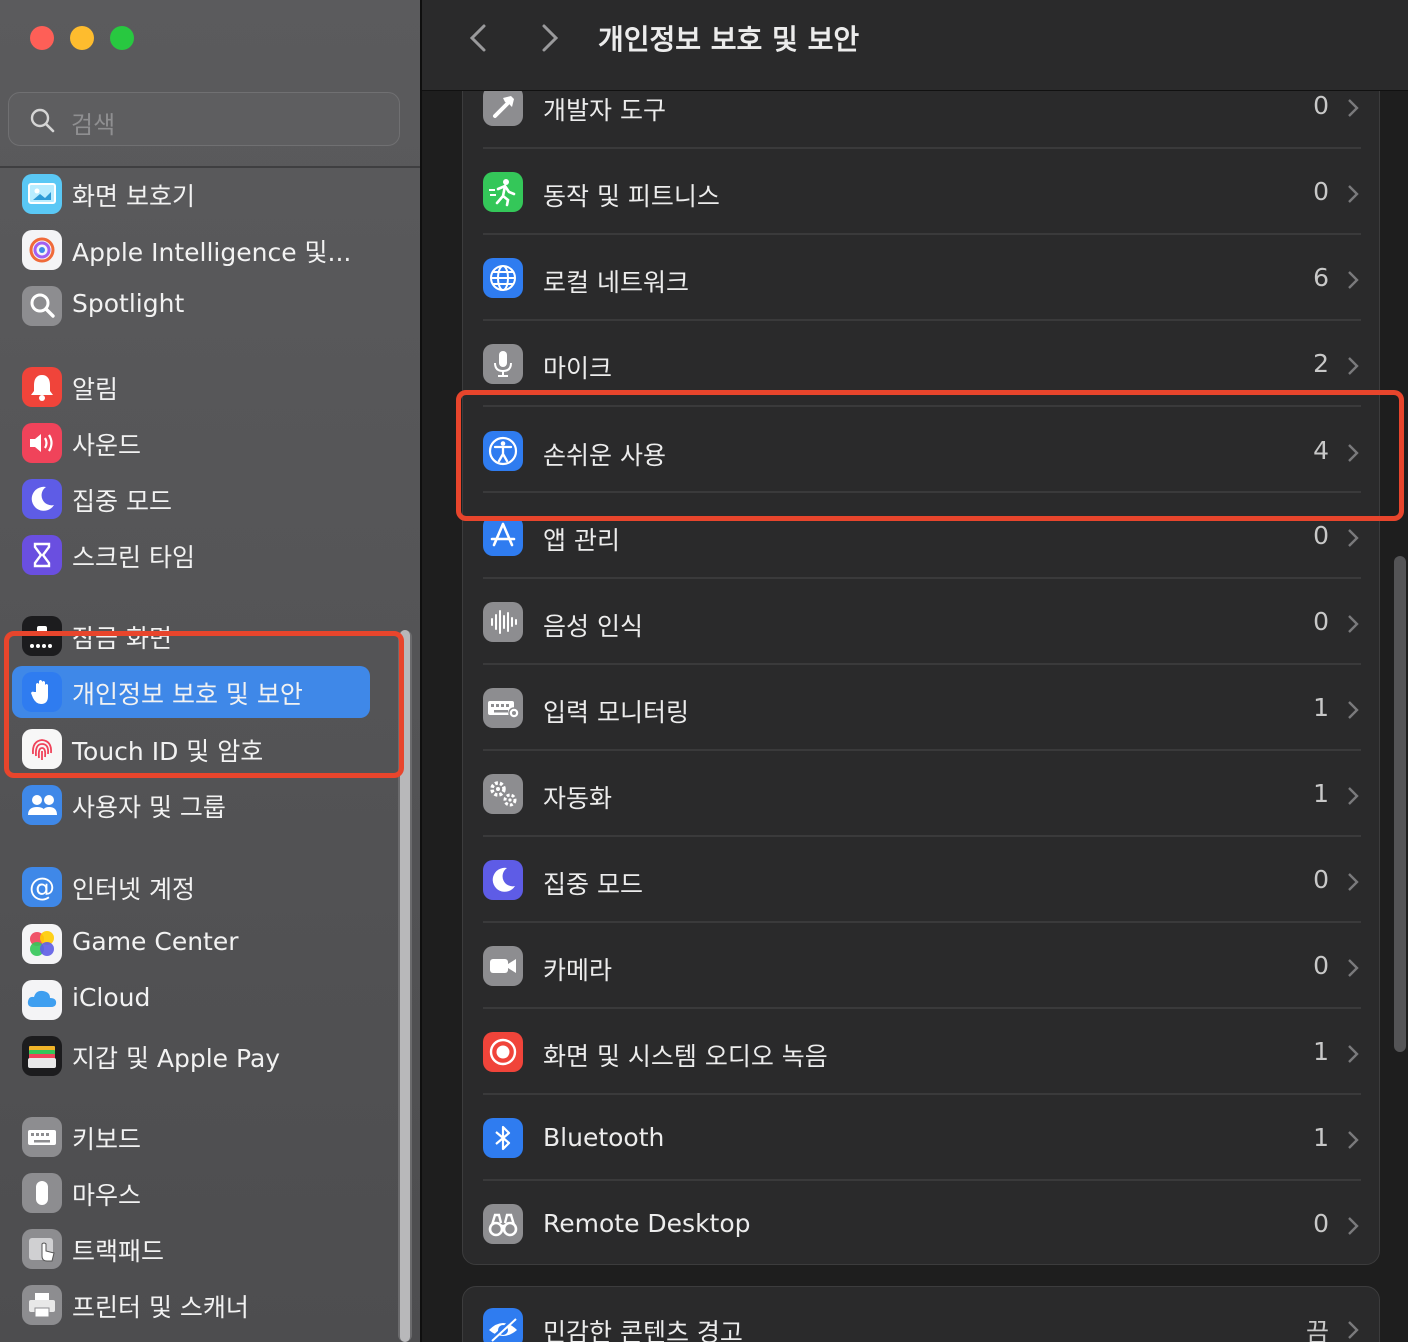 This screenshot has height=1342, width=1408. What do you see at coordinates (616, 712) in the screenshot?
I see `row-label: 입력 모니터링` at bounding box center [616, 712].